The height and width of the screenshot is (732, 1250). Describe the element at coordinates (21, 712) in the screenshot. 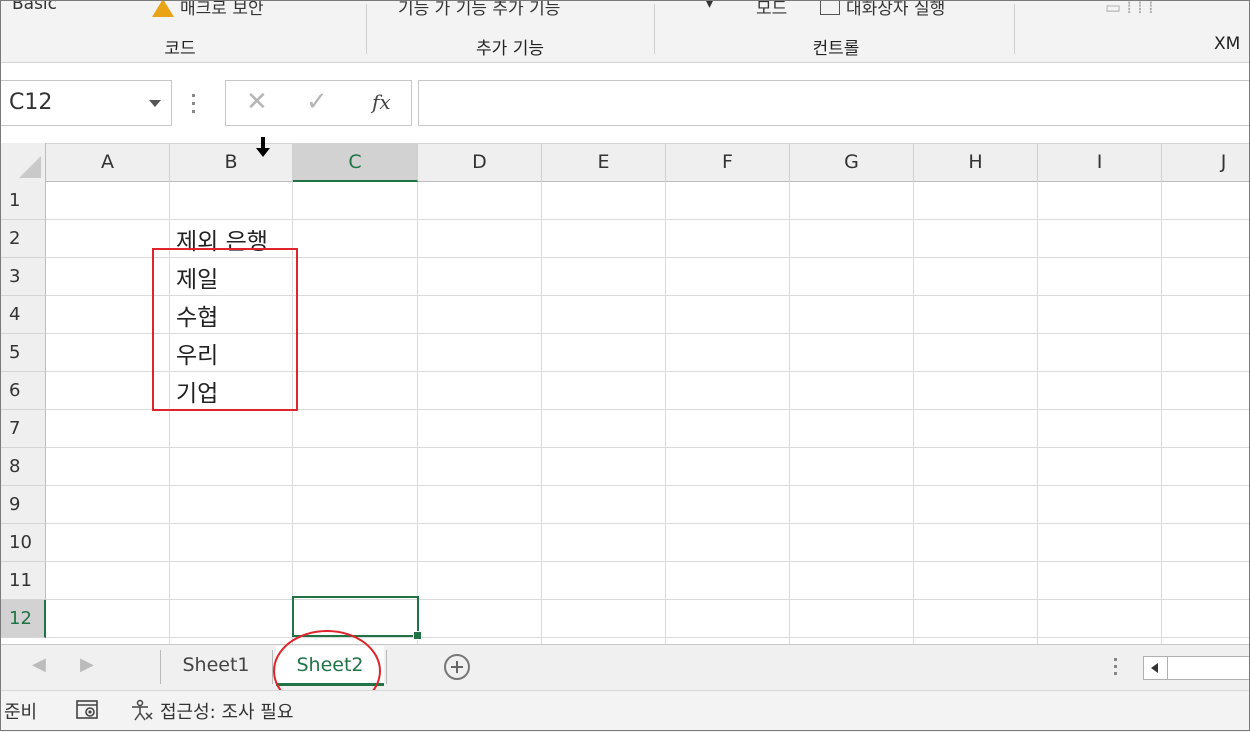

I see `status-ready: 준비` at that location.